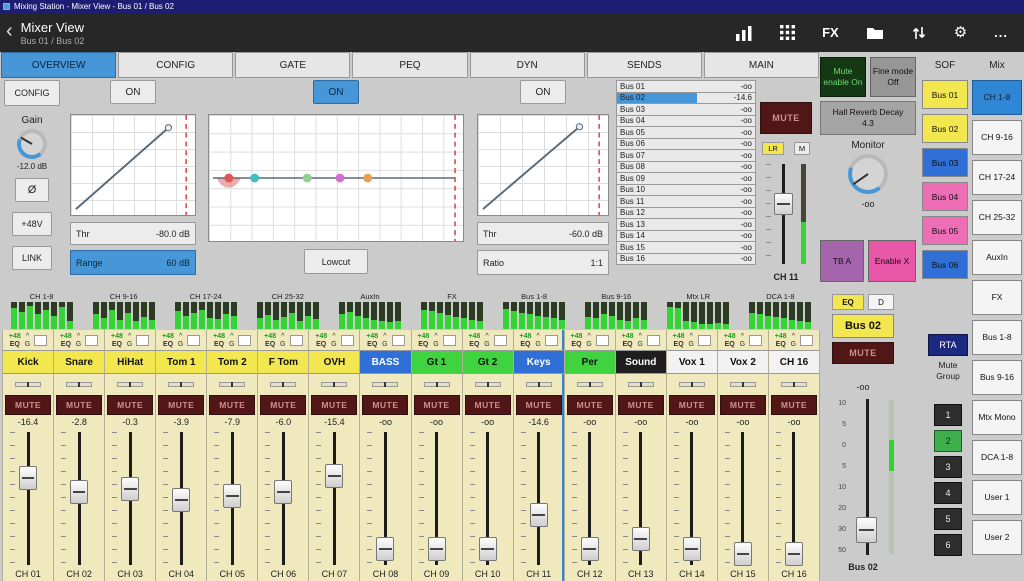 This screenshot has width=1024, height=581. What do you see at coordinates (788, 32) in the screenshot?
I see `dialpad-icon` at bounding box center [788, 32].